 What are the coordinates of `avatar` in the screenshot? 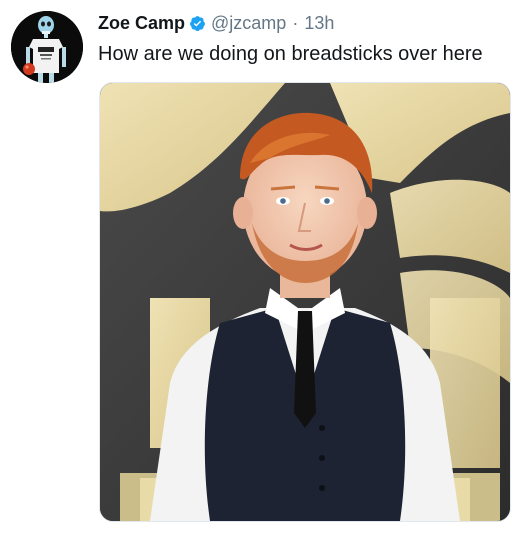 It's located at (47, 47).